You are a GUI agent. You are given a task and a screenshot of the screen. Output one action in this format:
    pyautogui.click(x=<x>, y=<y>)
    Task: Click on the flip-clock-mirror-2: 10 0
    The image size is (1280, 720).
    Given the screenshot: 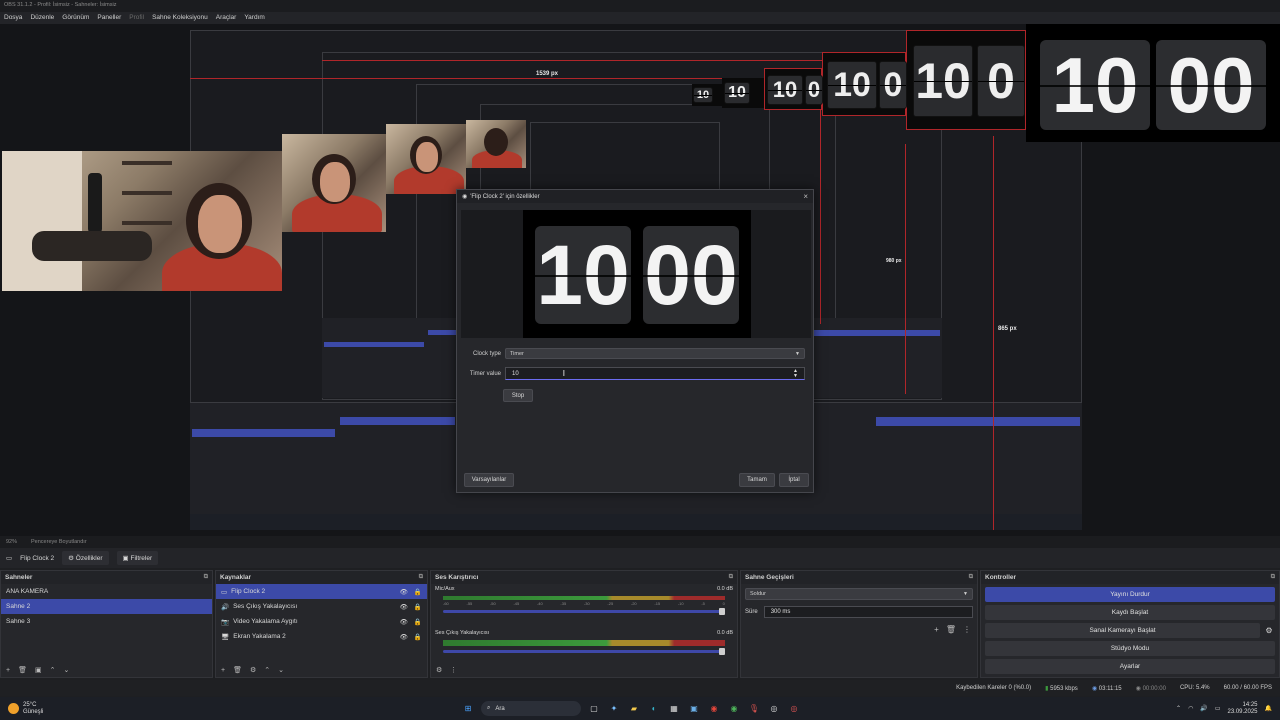 What is the action you would take?
    pyautogui.click(x=864, y=84)
    